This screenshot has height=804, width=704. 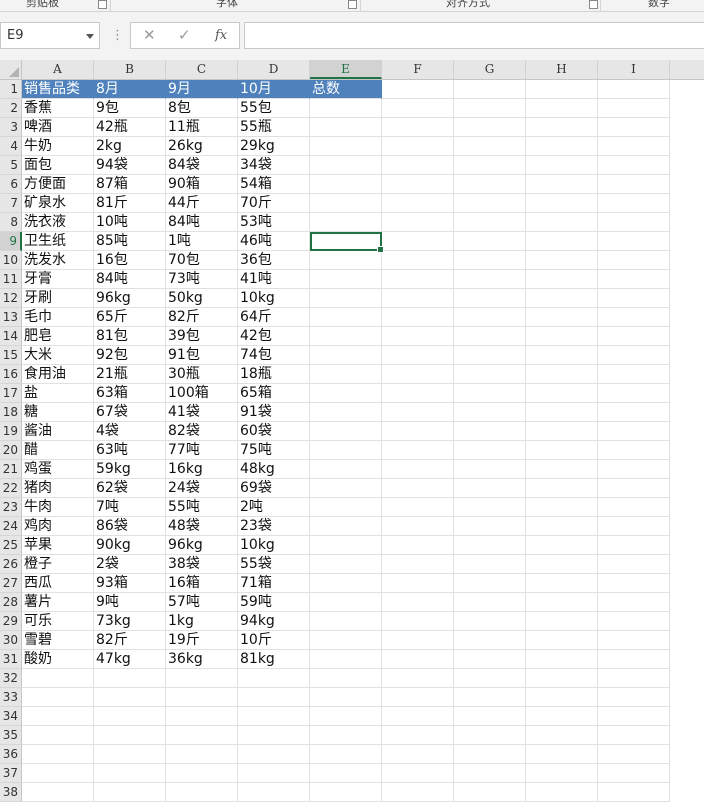 I want to click on cell-g13, so click(x=490, y=317).